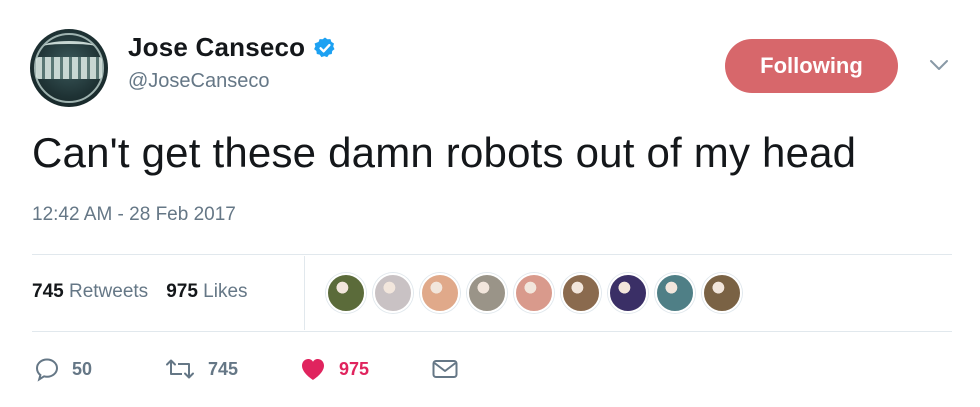 The height and width of the screenshot is (407, 980). Describe the element at coordinates (182, 291) in the screenshot. I see `likes-count: 975` at that location.